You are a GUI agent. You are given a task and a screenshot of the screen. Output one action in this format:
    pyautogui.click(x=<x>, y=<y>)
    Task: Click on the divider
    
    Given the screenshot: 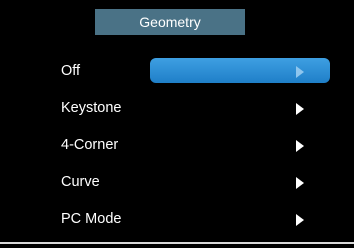 What is the action you would take?
    pyautogui.click(x=177, y=243)
    